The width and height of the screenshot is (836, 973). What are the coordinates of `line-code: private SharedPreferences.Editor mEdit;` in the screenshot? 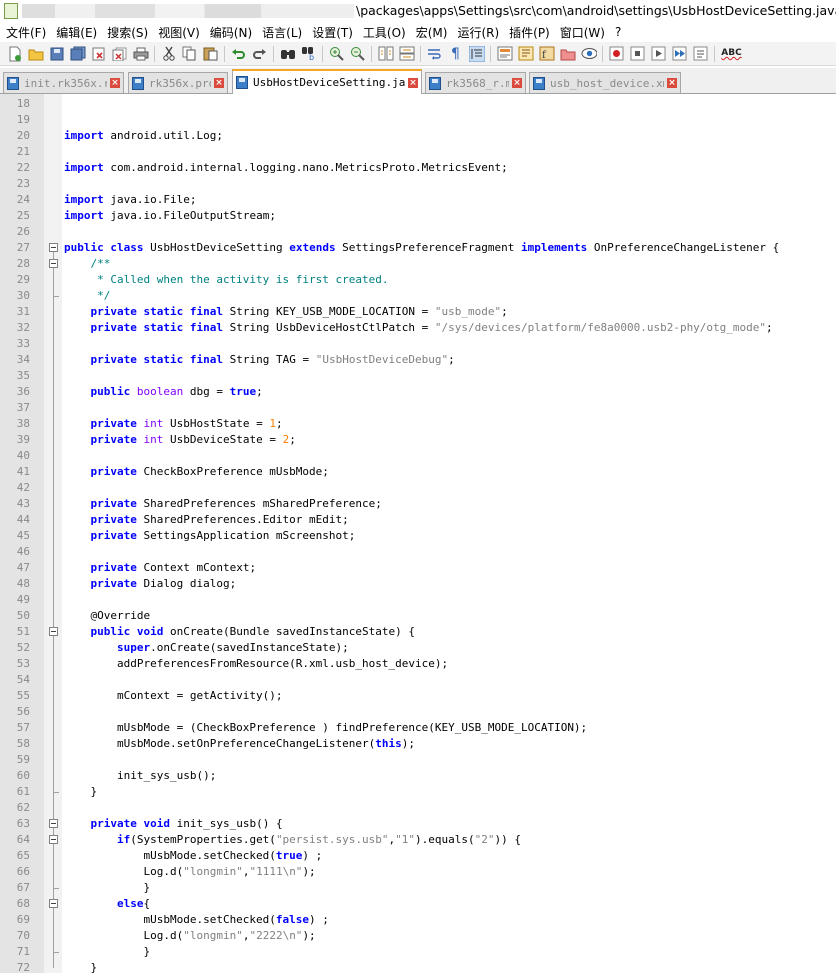 It's located at (206, 520).